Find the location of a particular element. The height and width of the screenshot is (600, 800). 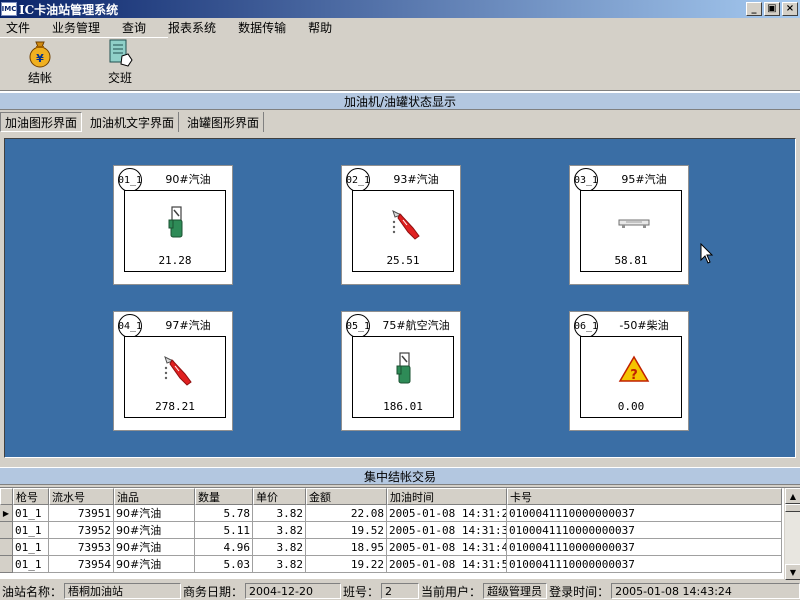

user-label: 当前用户： is located at coordinates (451, 591).